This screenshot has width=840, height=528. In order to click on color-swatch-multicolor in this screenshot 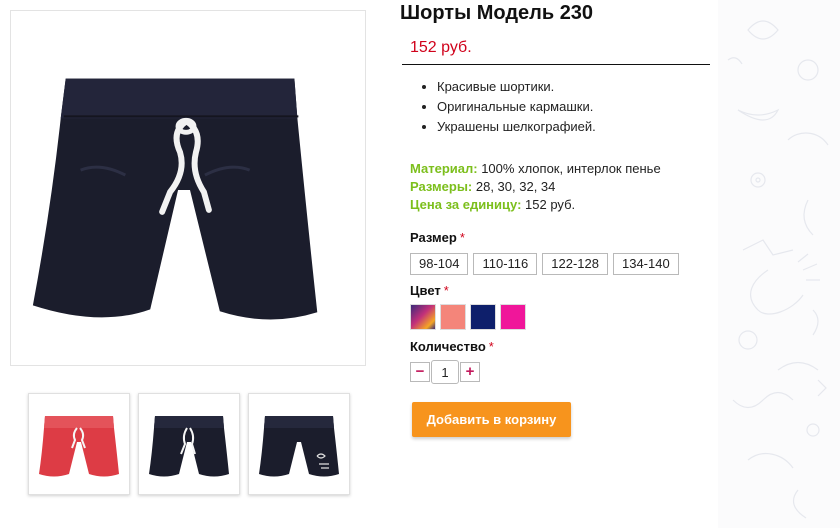, I will do `click(423, 317)`.